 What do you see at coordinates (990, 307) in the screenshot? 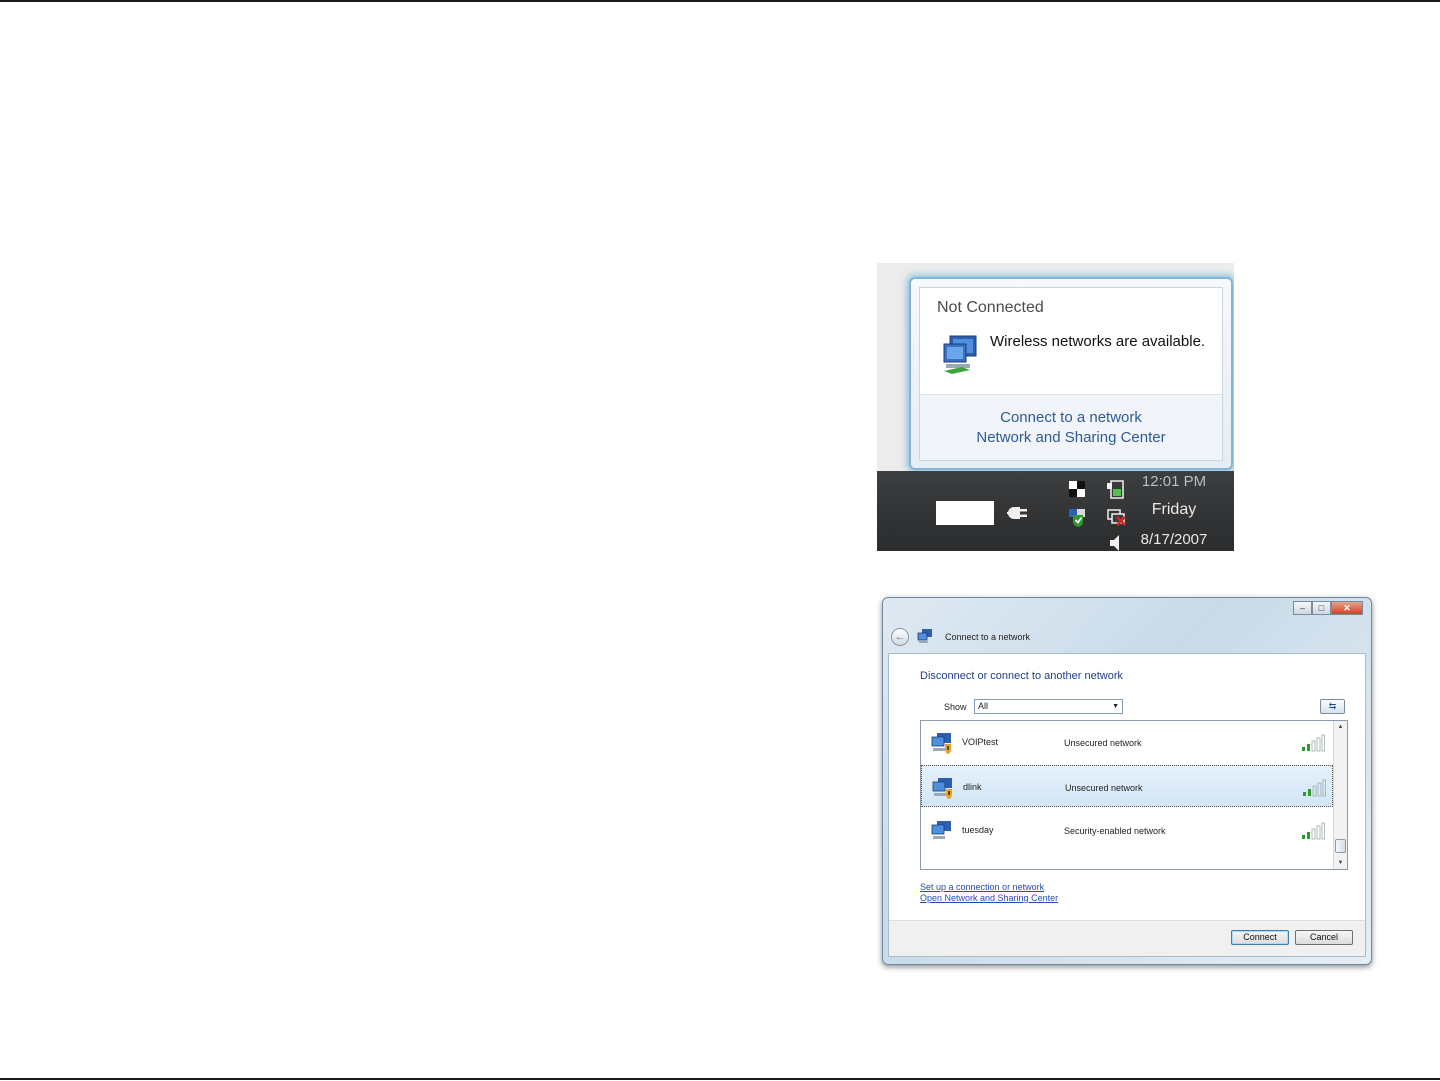
I see `balloon-title: Not Connected` at bounding box center [990, 307].